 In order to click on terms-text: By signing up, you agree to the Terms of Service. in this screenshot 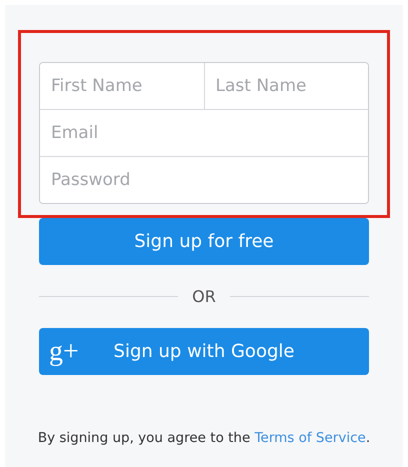, I will do `click(204, 438)`.